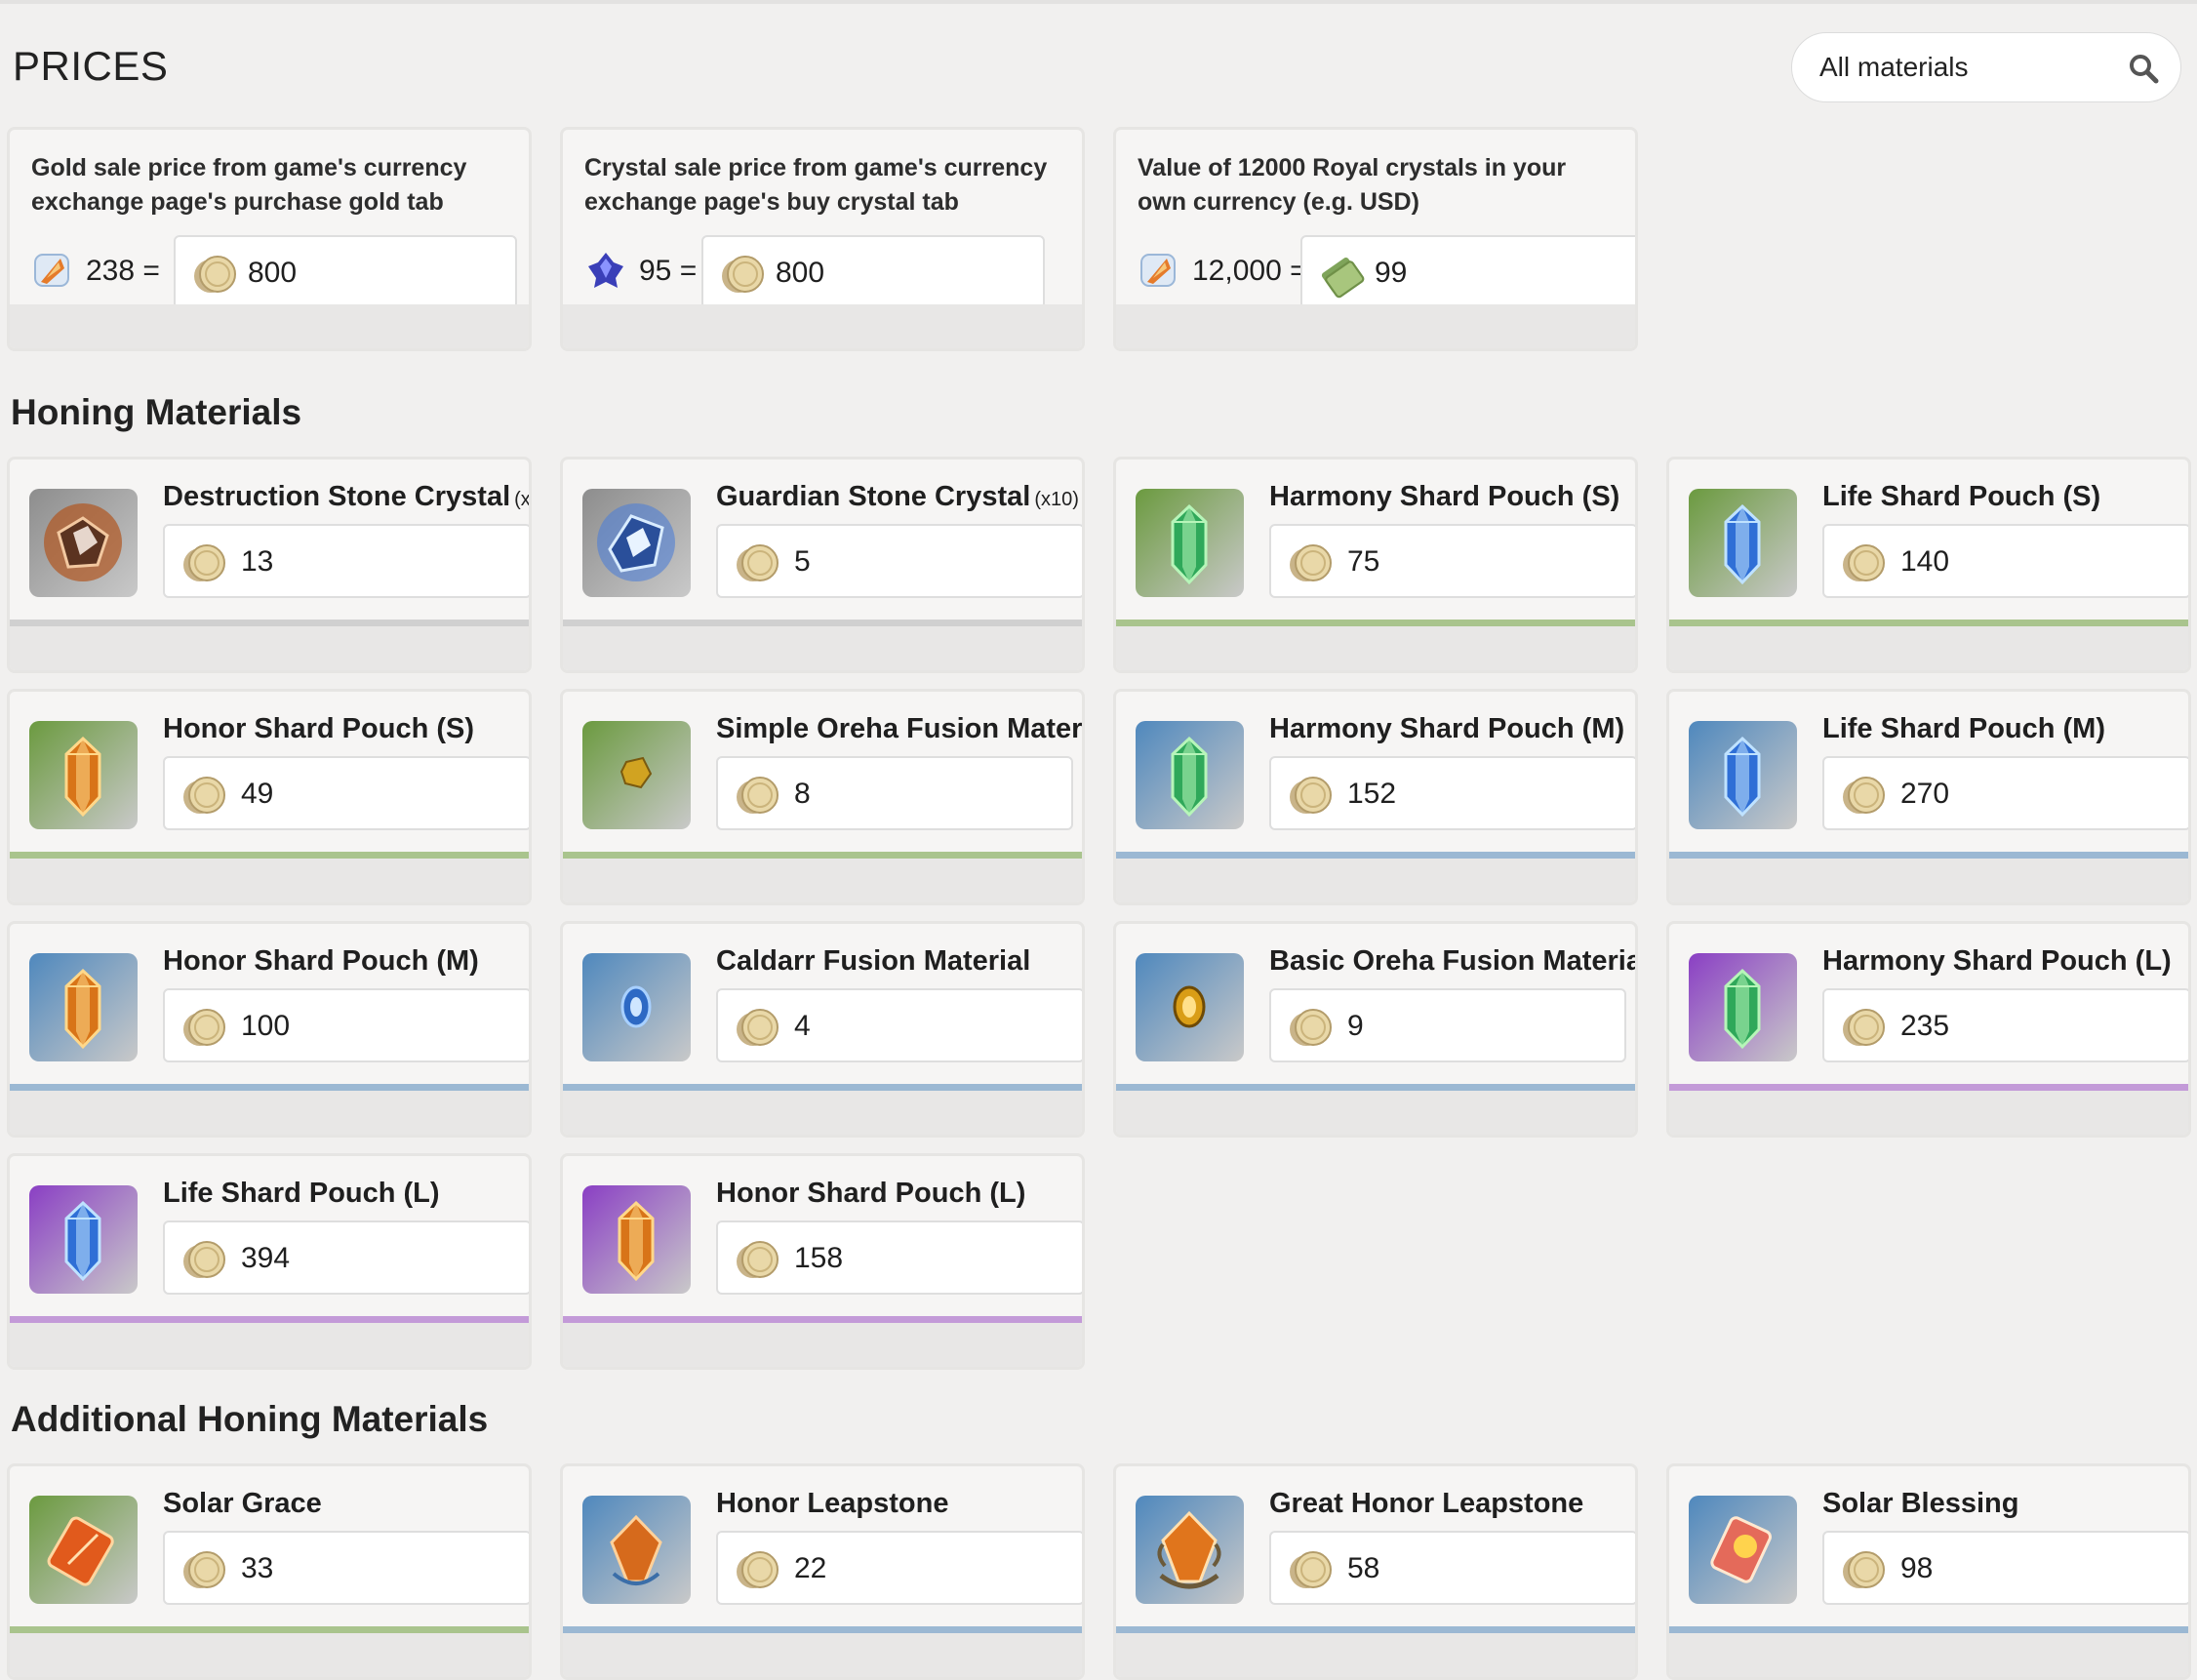  Describe the element at coordinates (1925, 1026) in the screenshot. I see `material-price-value: 235` at that location.